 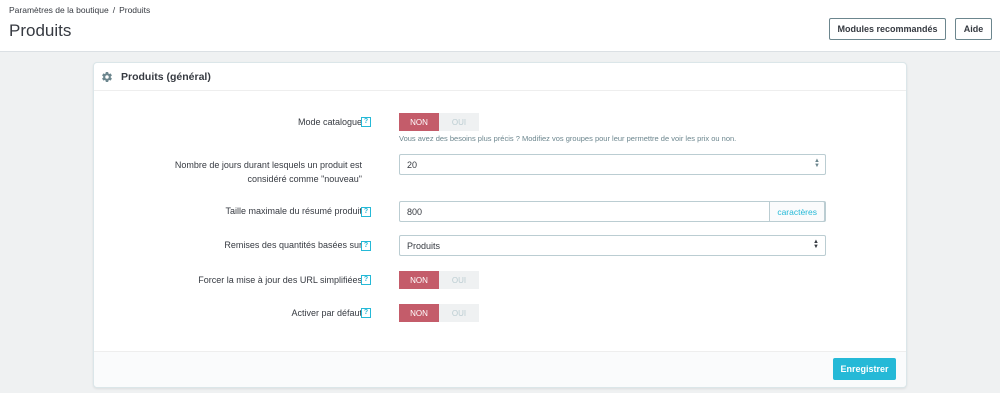 What do you see at coordinates (459, 280) in the screenshot?
I see `force-url-yes: OUI` at bounding box center [459, 280].